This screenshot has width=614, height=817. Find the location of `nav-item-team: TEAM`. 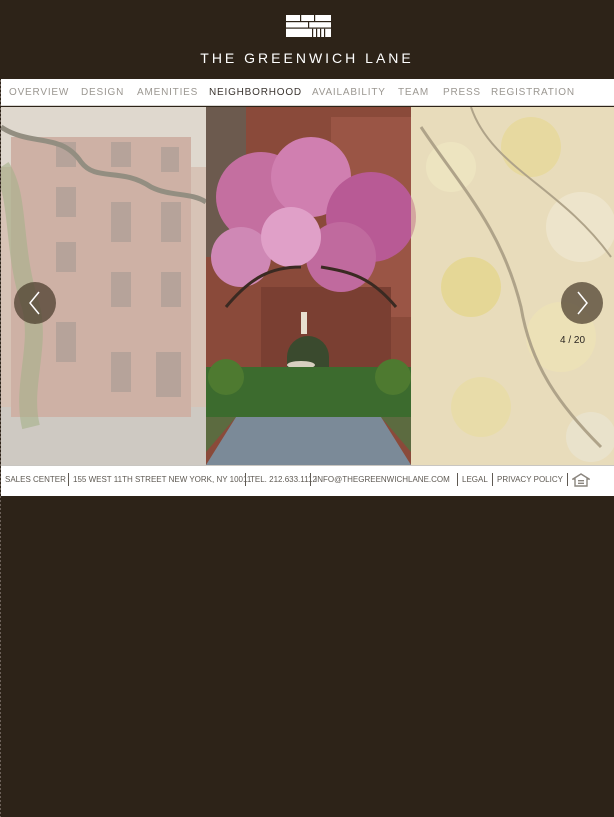

nav-item-team: TEAM is located at coordinates (413, 92).